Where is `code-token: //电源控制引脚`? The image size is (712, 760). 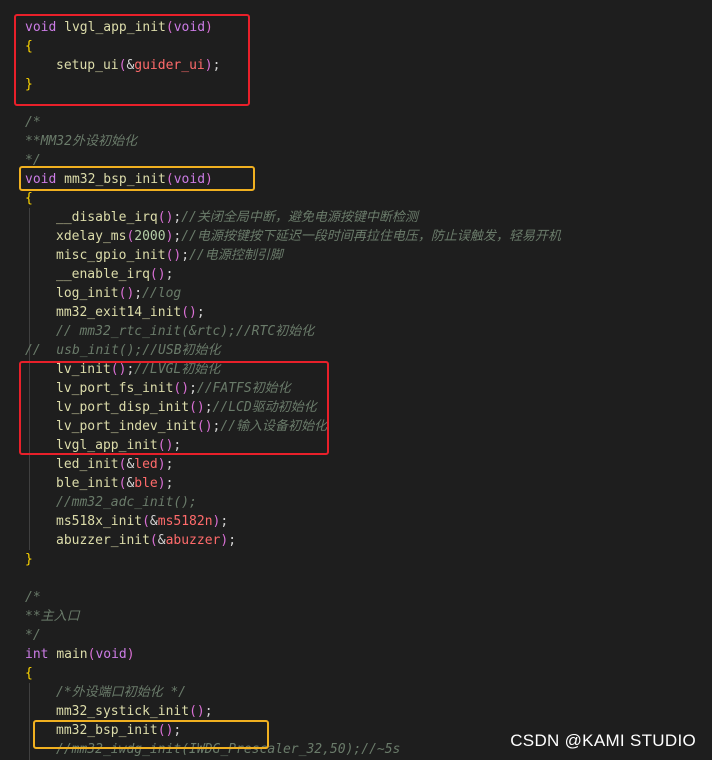 code-token: //电源控制引脚 is located at coordinates (236, 255).